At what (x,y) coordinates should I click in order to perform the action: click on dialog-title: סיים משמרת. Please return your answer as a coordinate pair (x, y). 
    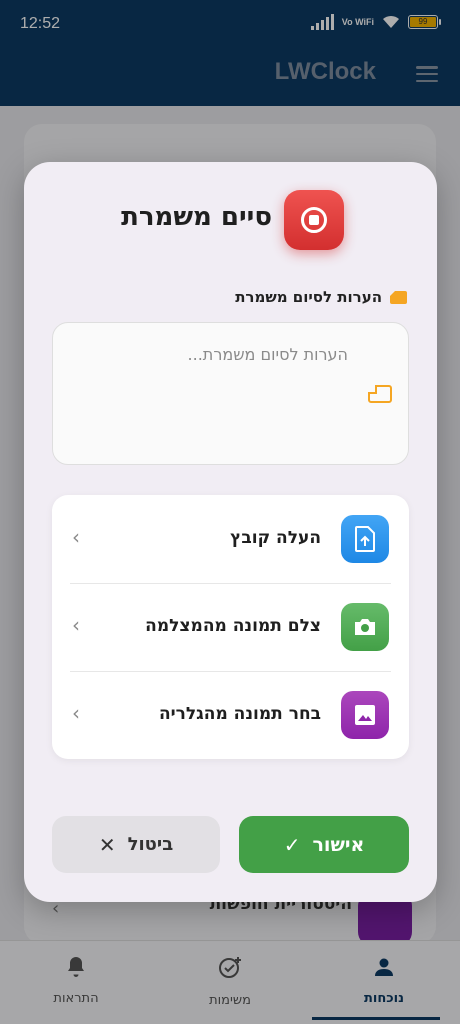
    Looking at the image, I should click on (196, 217).